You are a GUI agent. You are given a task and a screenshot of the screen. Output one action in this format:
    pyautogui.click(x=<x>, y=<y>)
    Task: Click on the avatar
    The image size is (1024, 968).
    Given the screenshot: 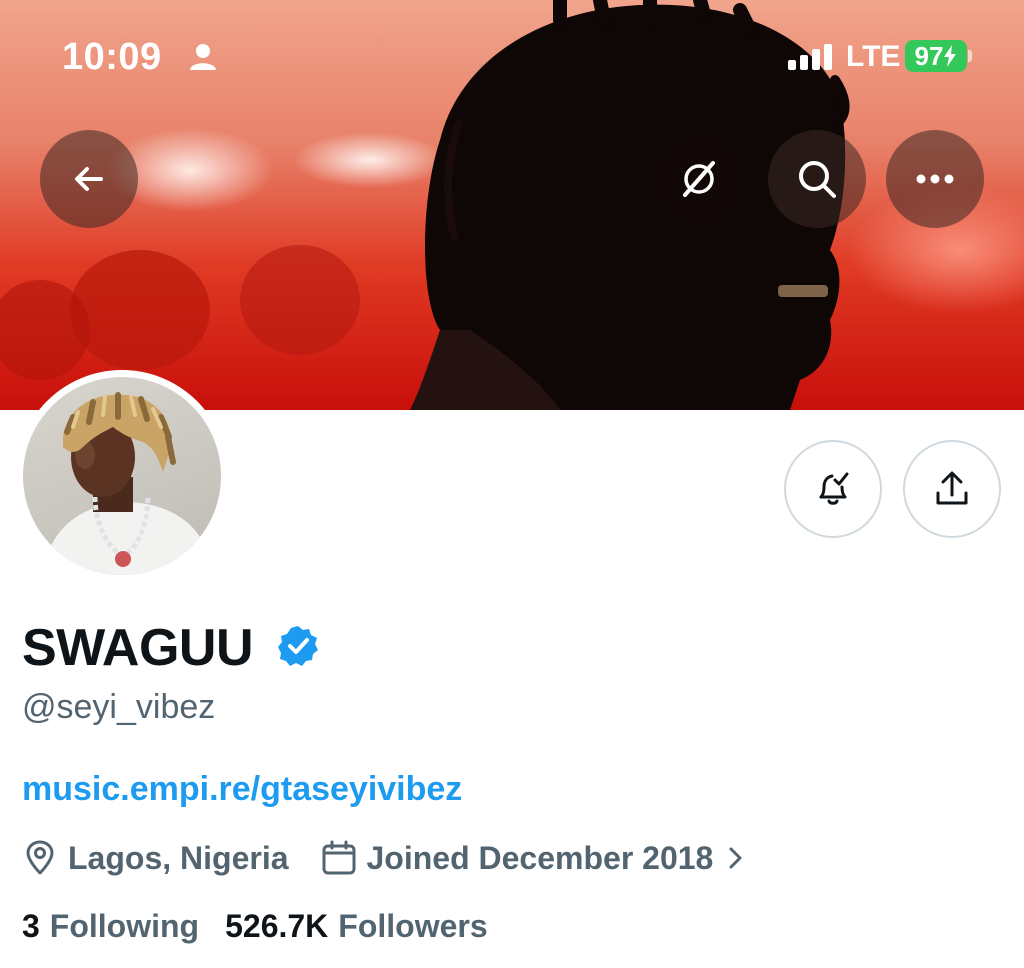 What is the action you would take?
    pyautogui.click(x=122, y=476)
    